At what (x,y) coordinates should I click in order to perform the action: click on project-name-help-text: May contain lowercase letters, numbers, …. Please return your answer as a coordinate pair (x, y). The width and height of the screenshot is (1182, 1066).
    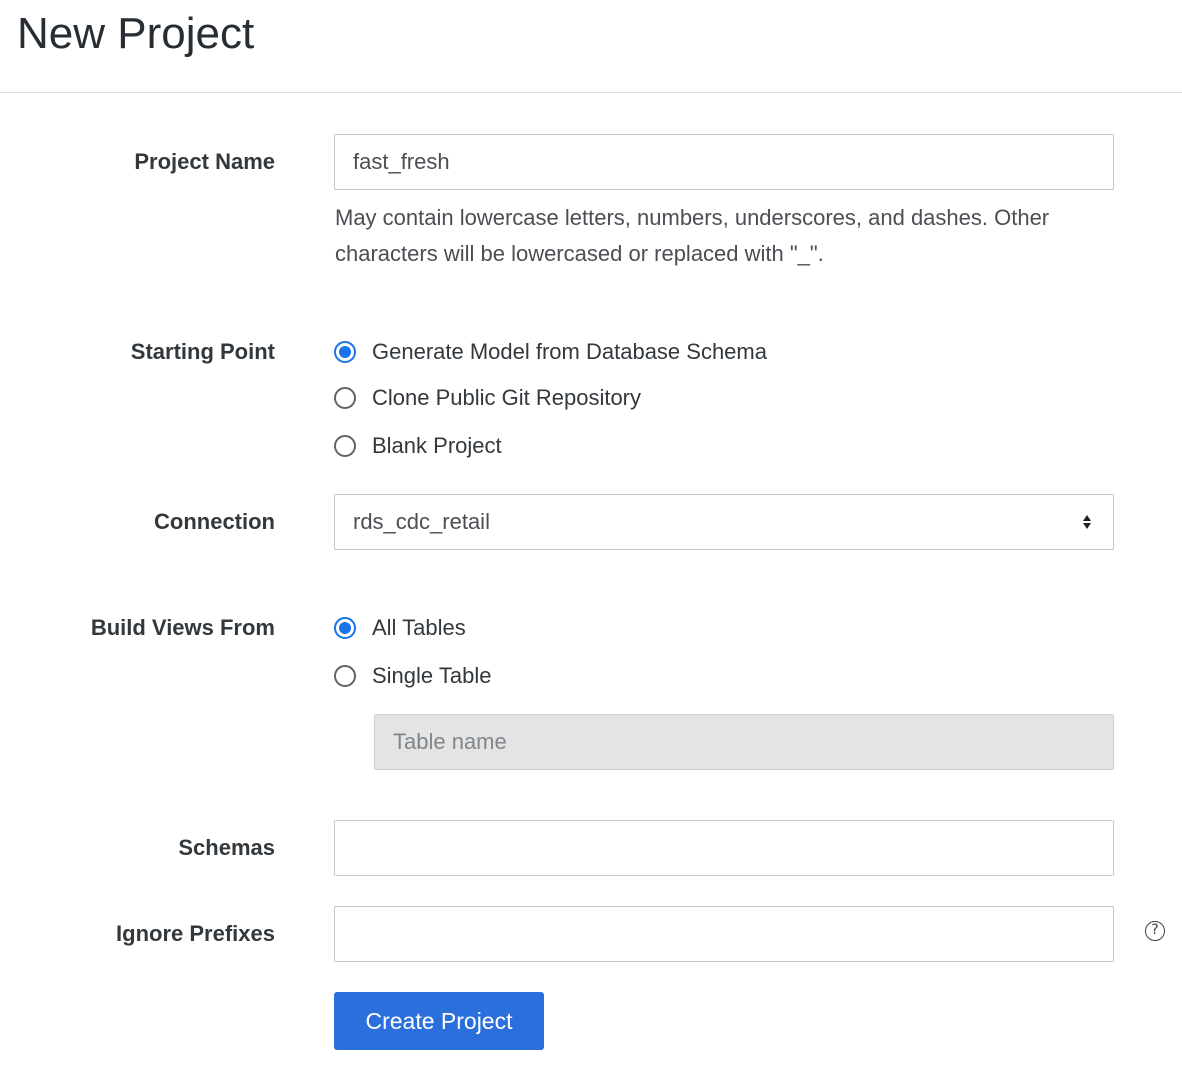
    Looking at the image, I should click on (692, 235).